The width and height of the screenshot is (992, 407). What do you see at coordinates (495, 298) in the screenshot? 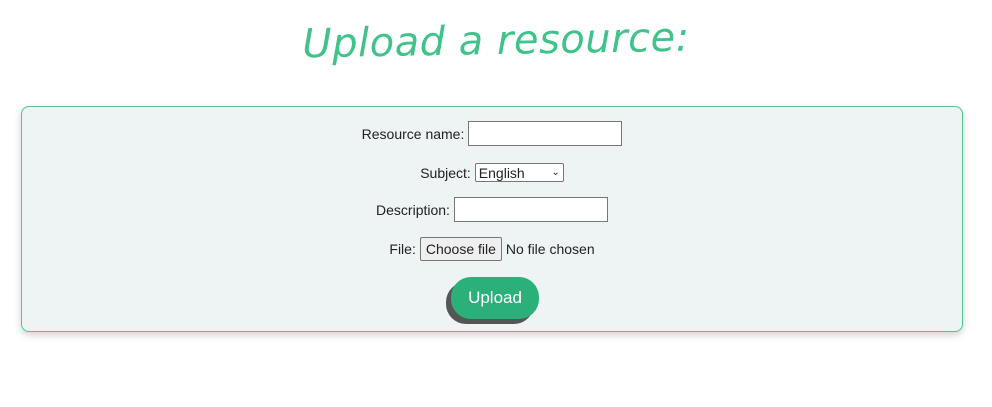
I see `upload-button: Upload` at bounding box center [495, 298].